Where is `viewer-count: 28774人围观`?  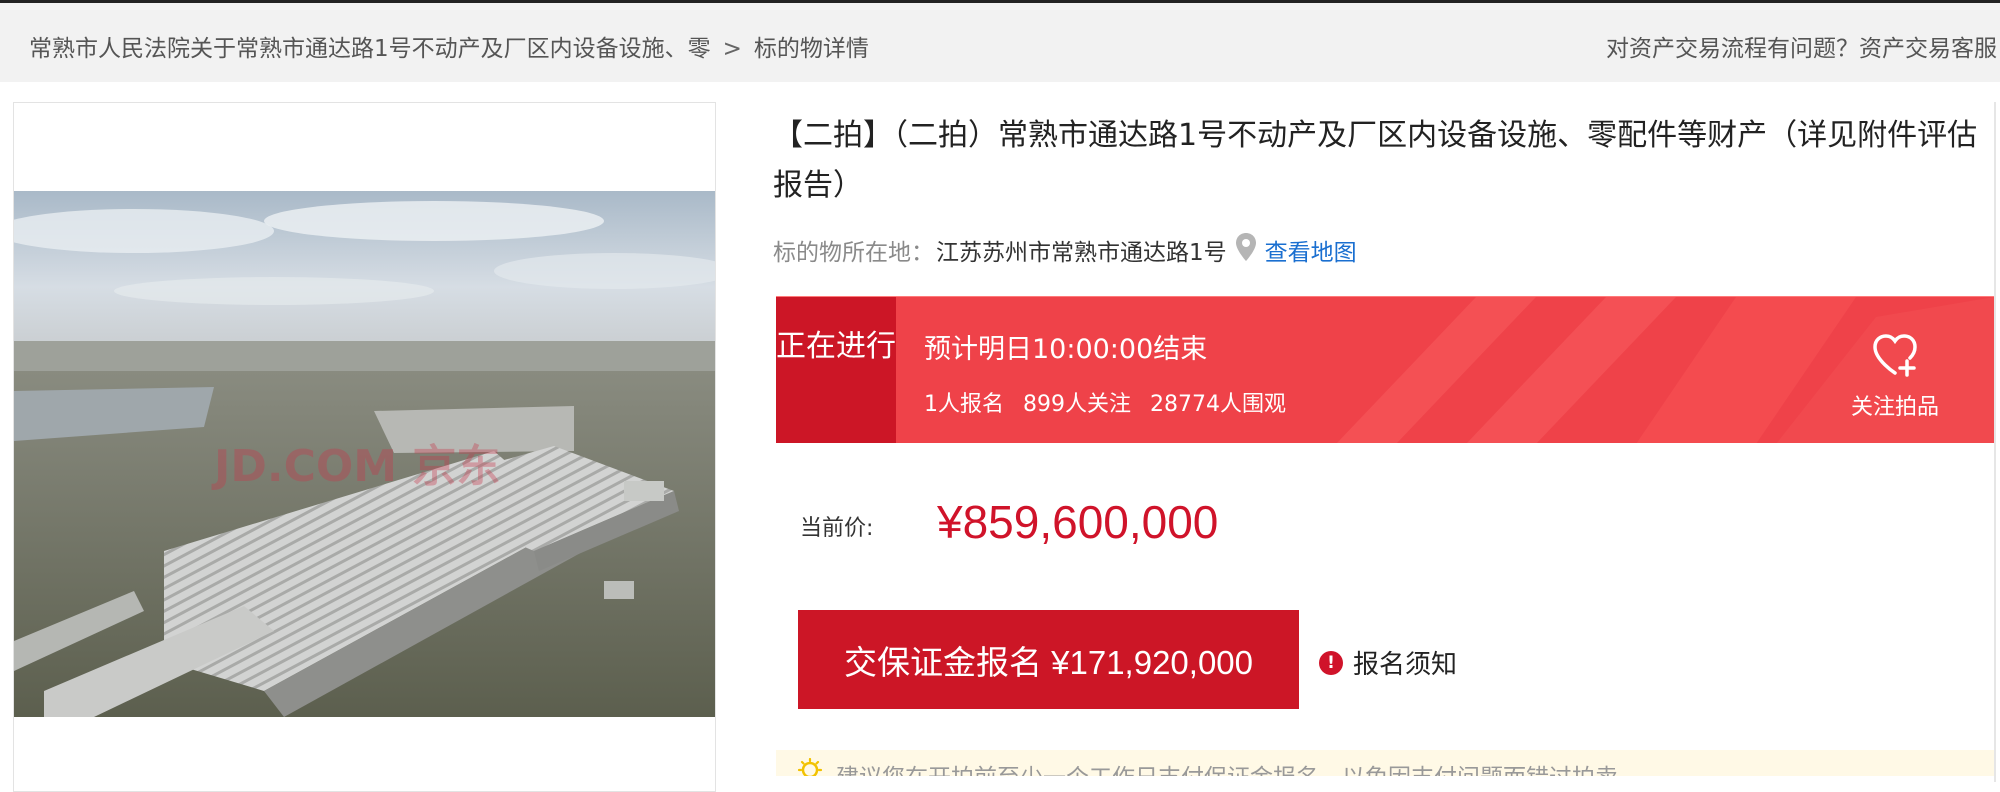 viewer-count: 28774人围观 is located at coordinates (1218, 404).